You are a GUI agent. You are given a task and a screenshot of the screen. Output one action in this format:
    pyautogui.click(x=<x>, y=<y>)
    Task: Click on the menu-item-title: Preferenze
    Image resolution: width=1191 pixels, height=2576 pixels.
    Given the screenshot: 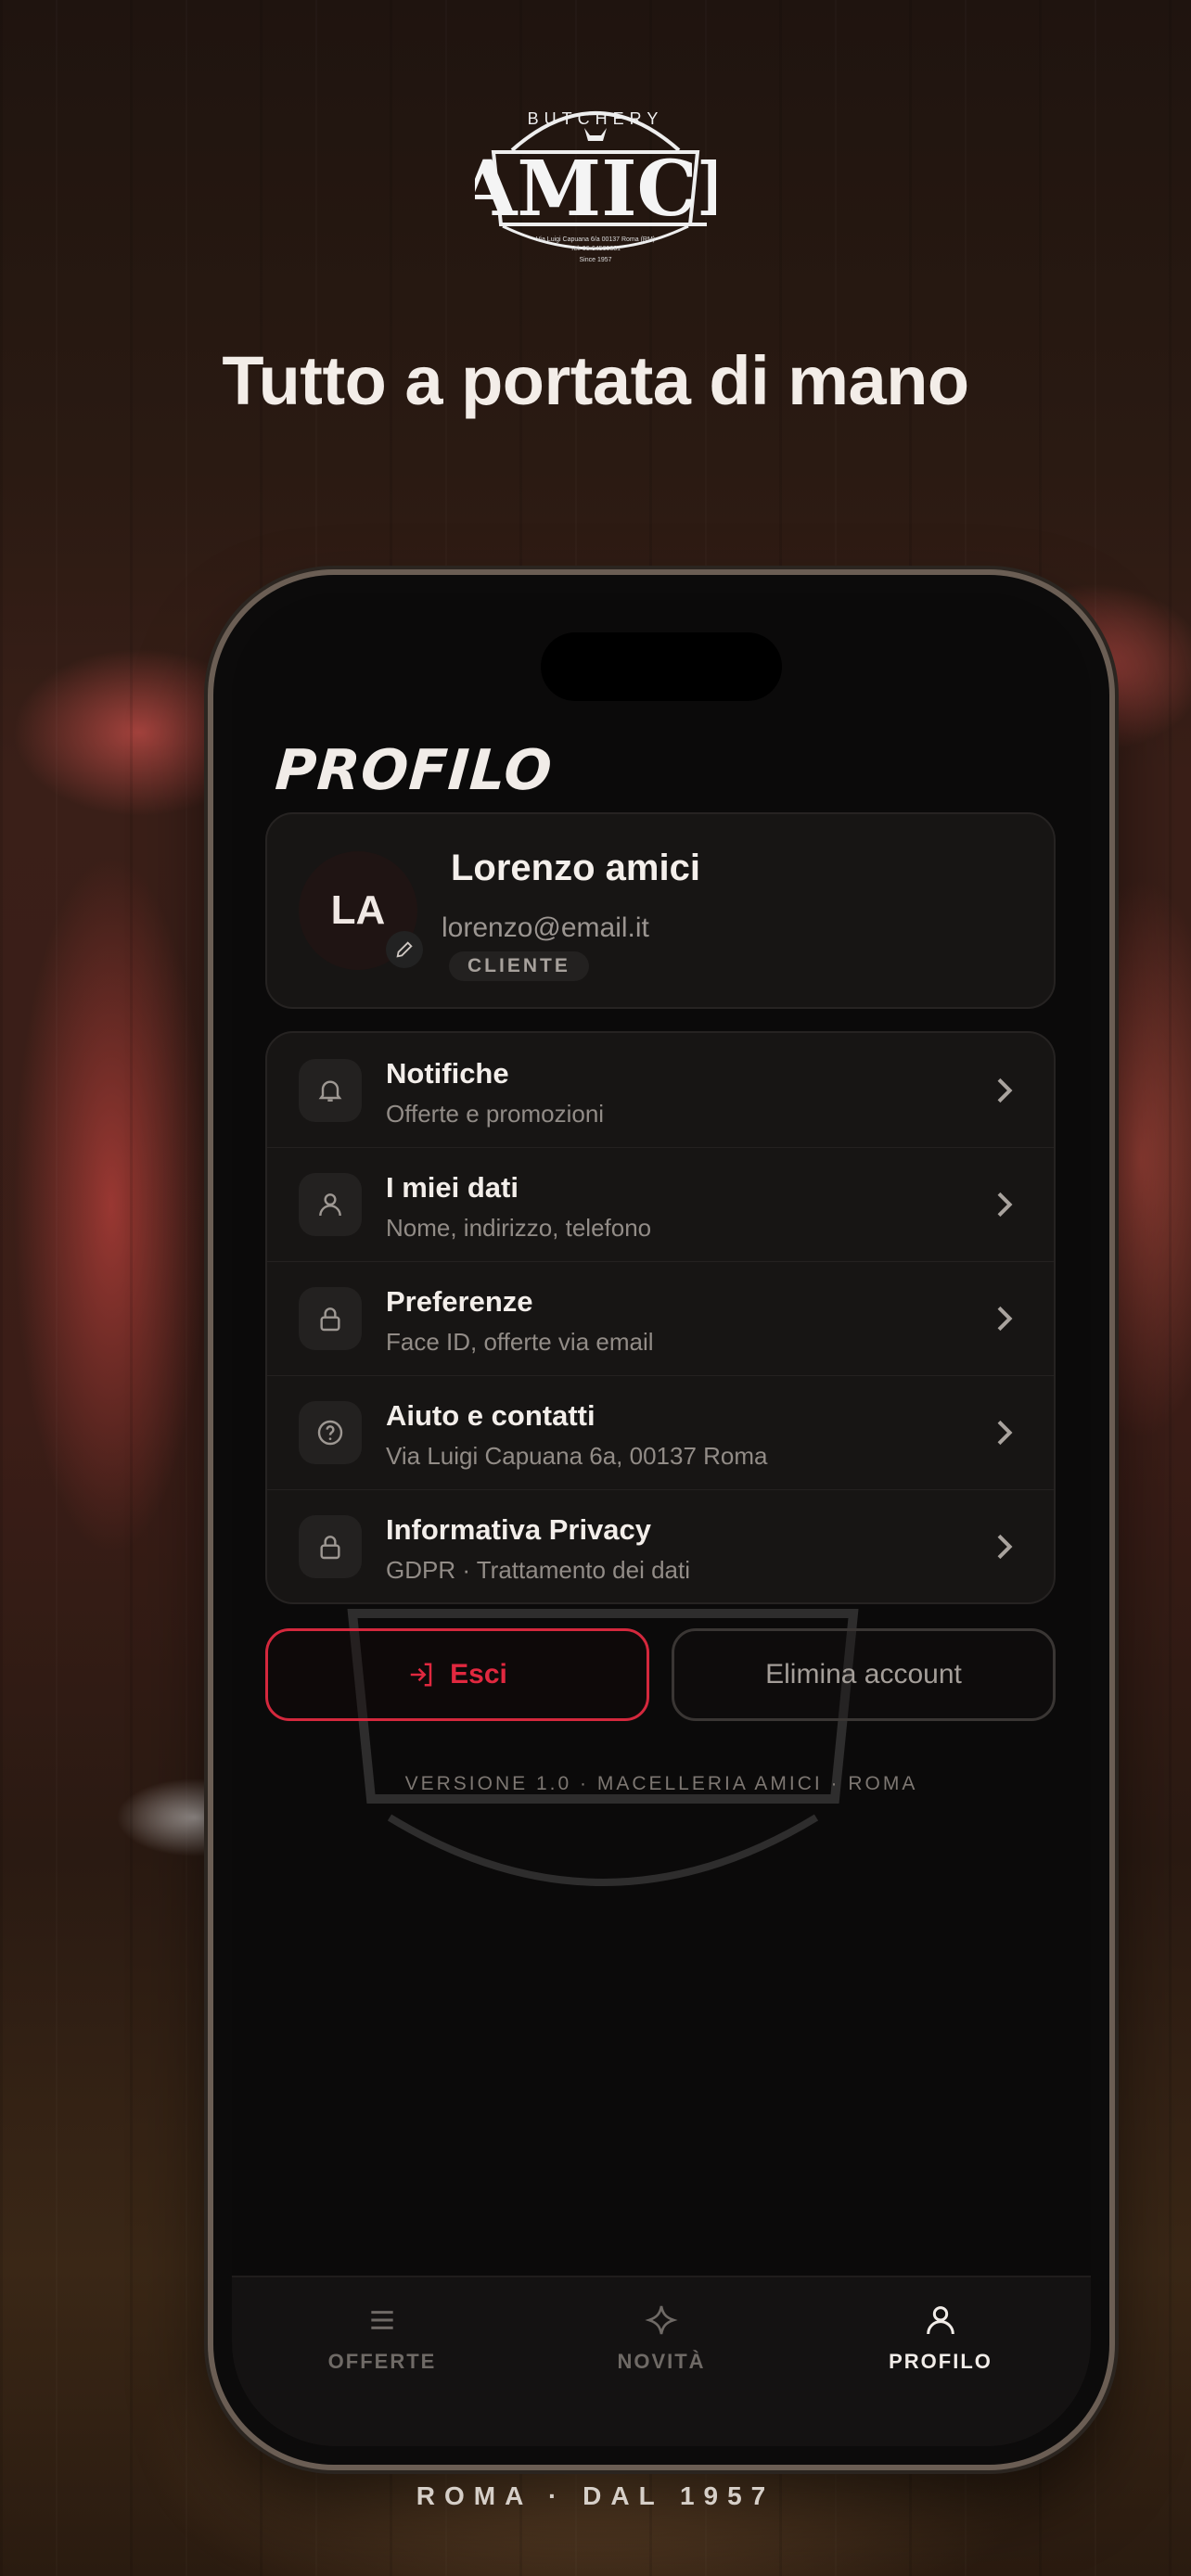 What is the action you would take?
    pyautogui.click(x=459, y=1301)
    